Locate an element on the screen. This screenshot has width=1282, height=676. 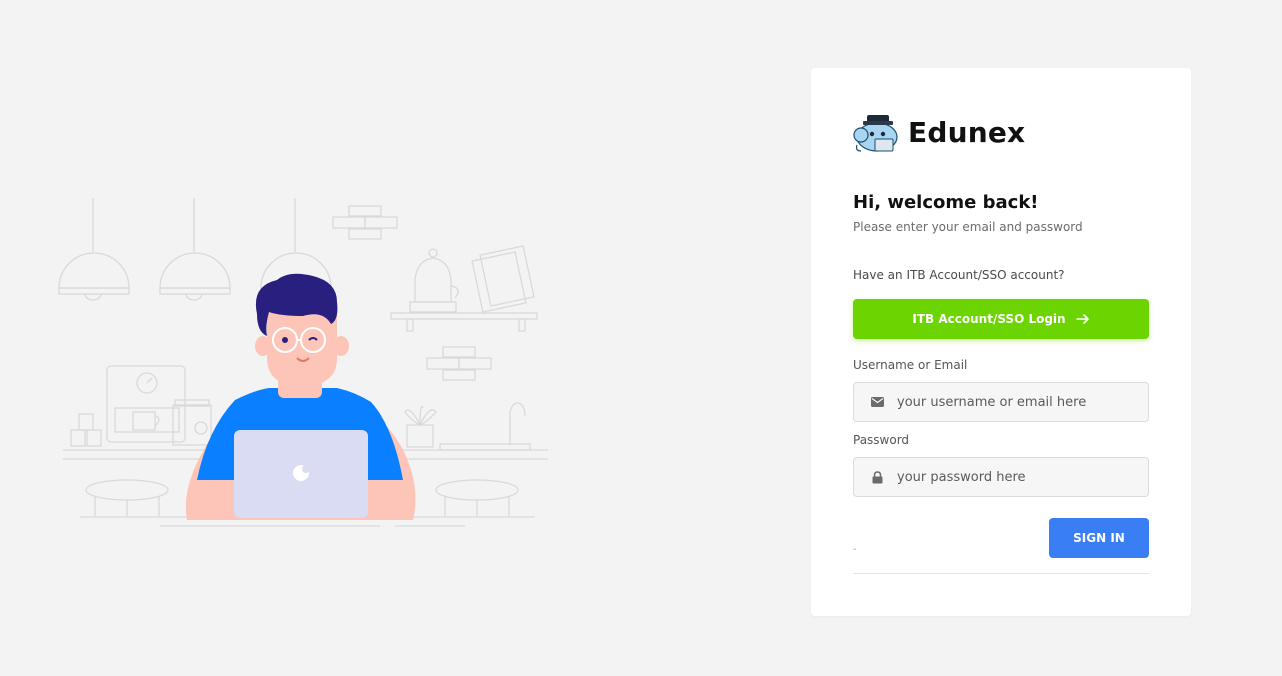
brand: Edunex is located at coordinates (939, 132).